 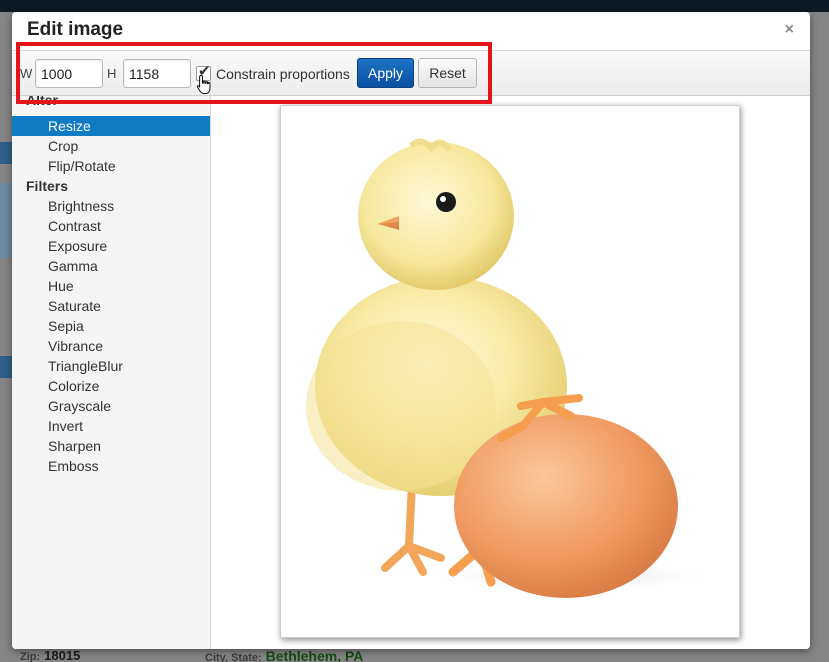 I want to click on sidebar-item-grayscale: Grayscale, so click(x=111, y=406).